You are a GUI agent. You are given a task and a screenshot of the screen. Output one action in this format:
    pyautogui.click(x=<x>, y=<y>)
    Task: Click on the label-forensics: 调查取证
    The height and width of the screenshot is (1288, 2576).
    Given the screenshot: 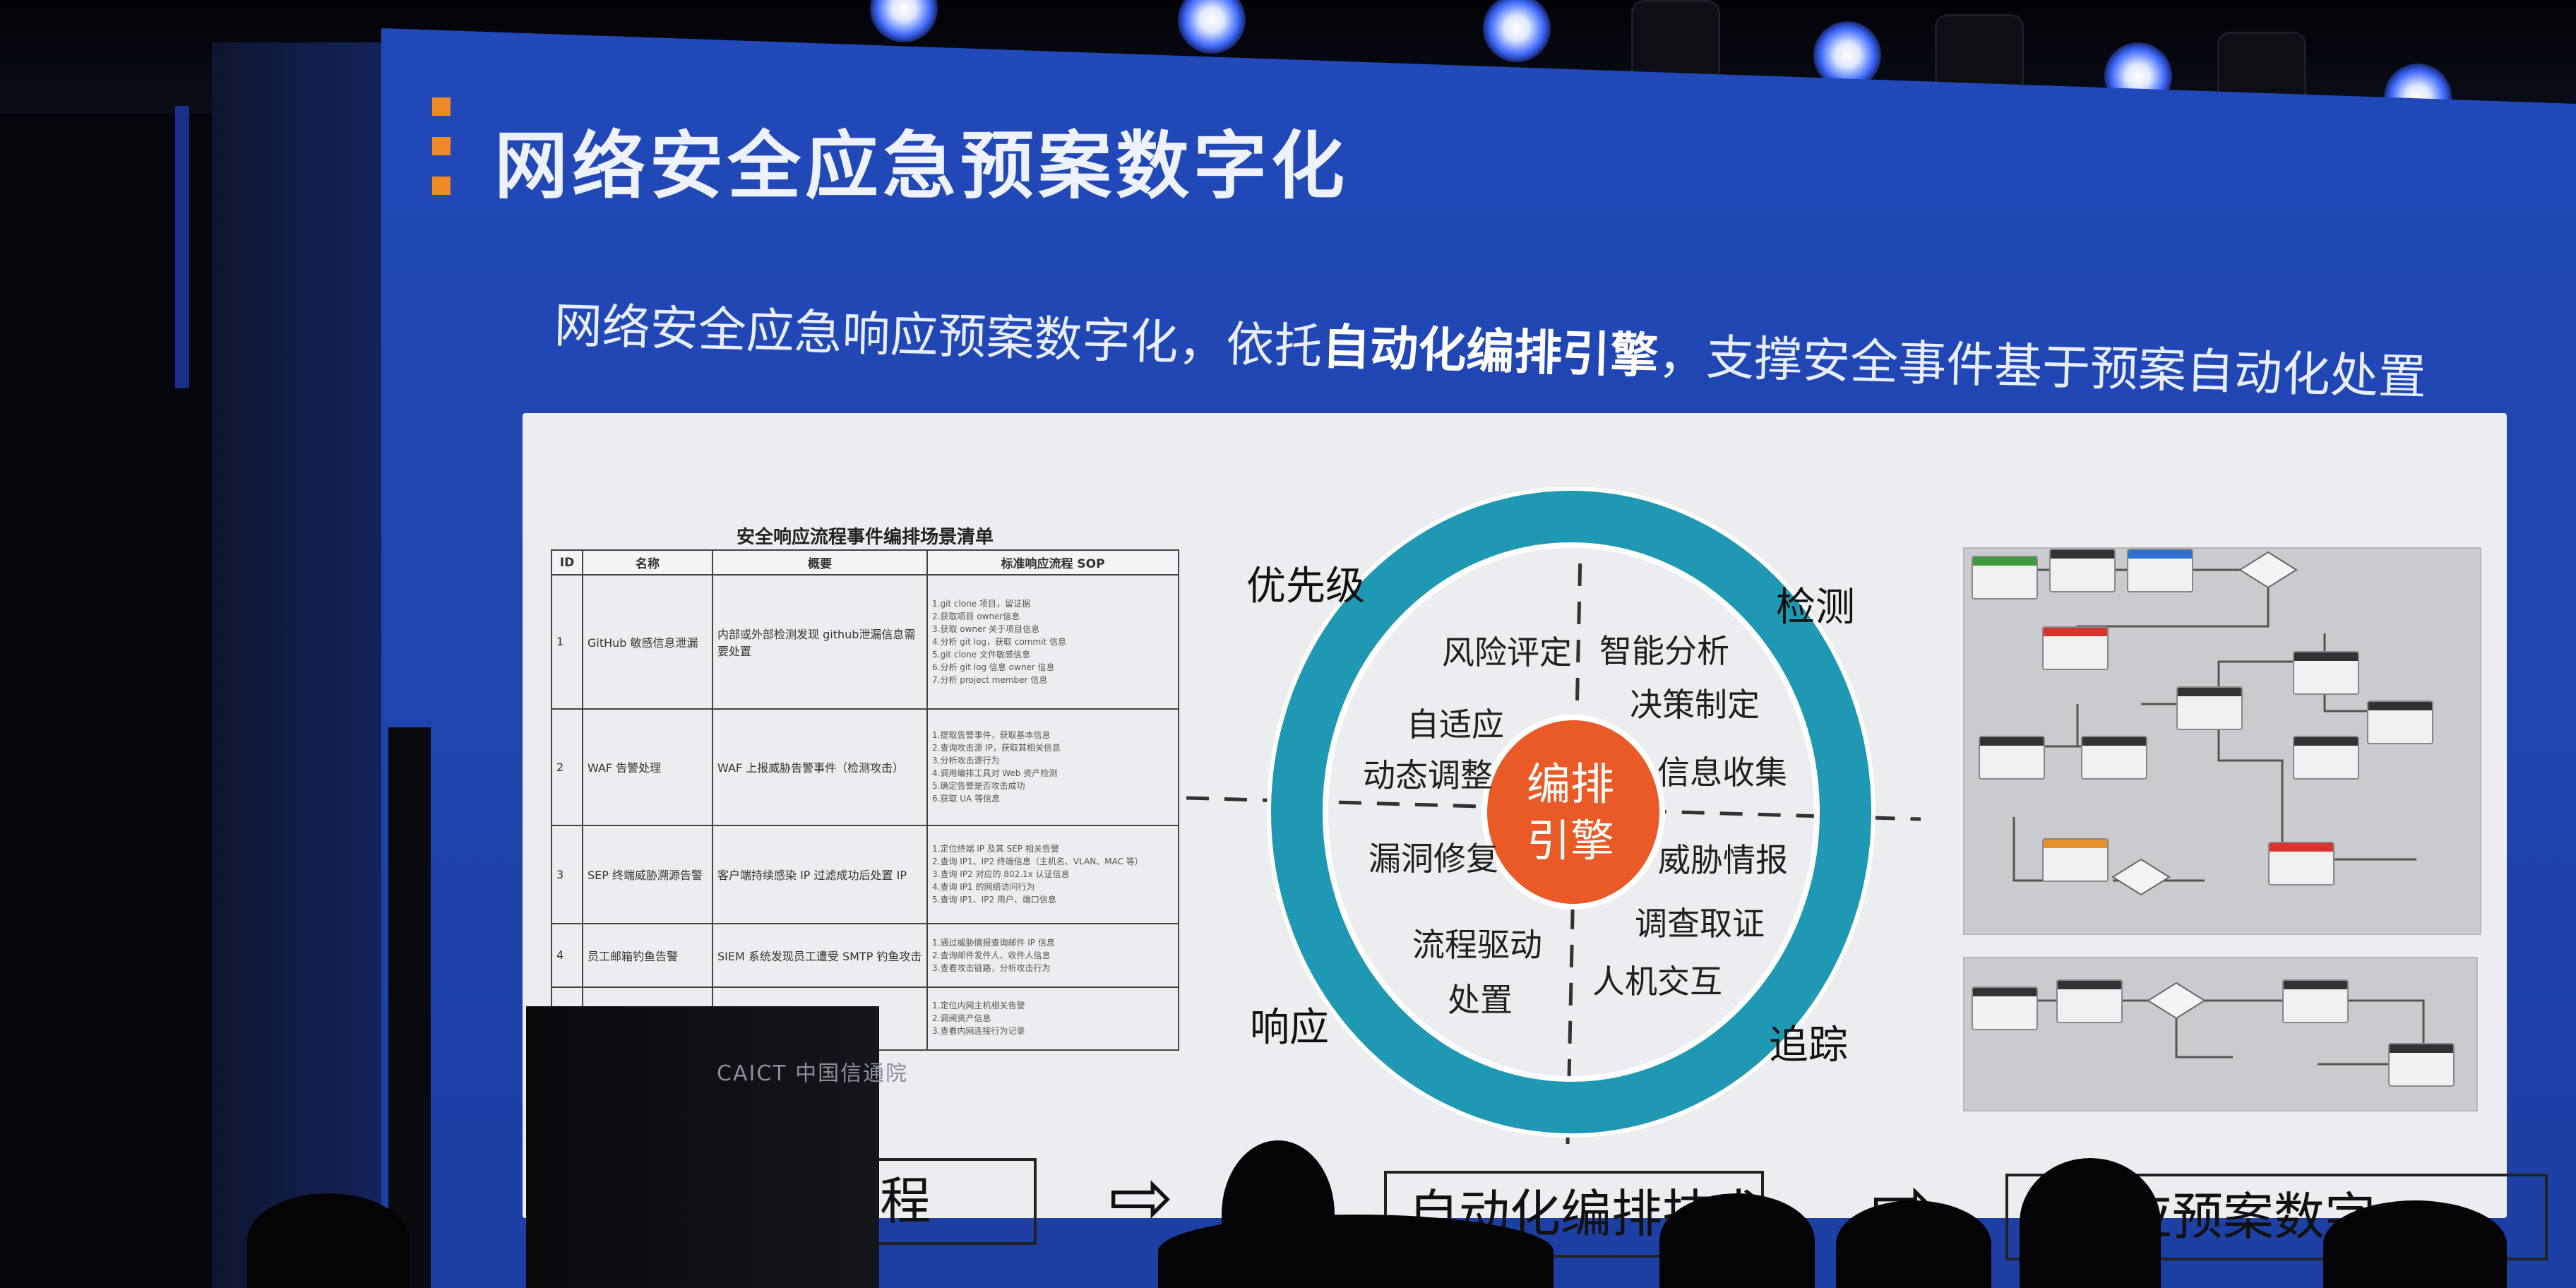 What is the action you would take?
    pyautogui.click(x=1700, y=924)
    